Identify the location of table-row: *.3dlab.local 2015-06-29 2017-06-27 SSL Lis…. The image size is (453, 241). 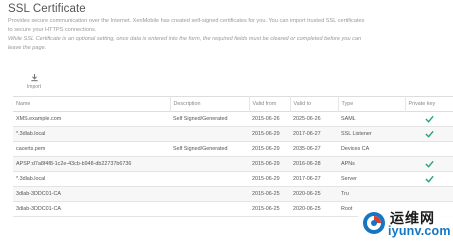
(233, 134).